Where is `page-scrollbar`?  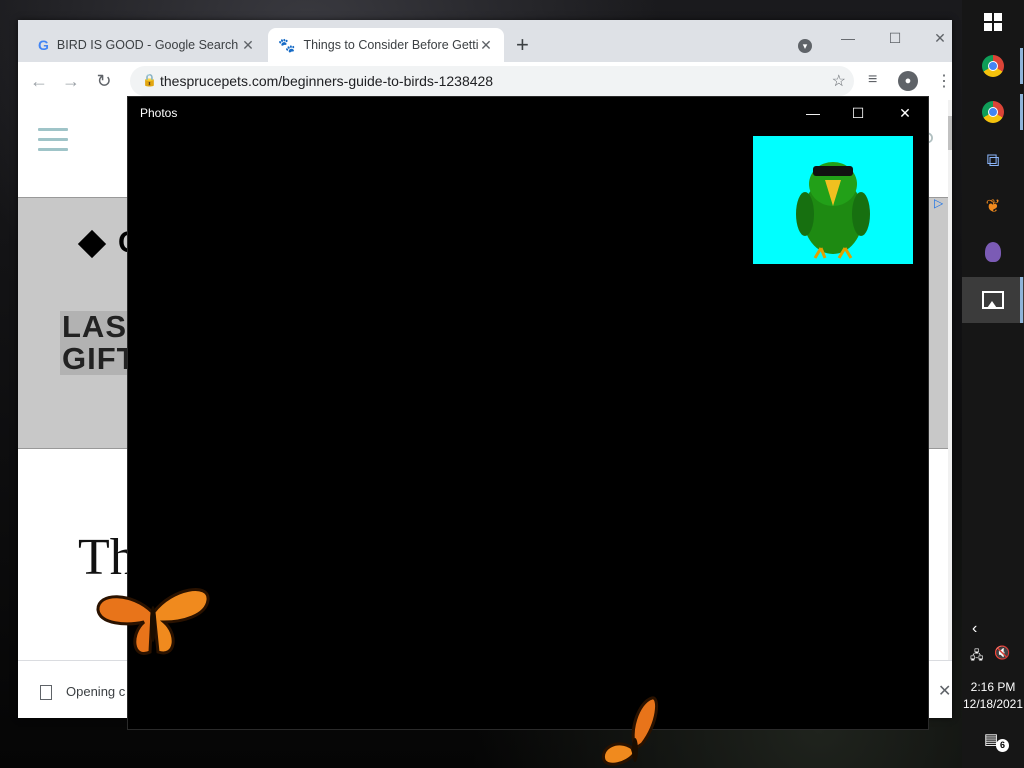 page-scrollbar is located at coordinates (950, 380).